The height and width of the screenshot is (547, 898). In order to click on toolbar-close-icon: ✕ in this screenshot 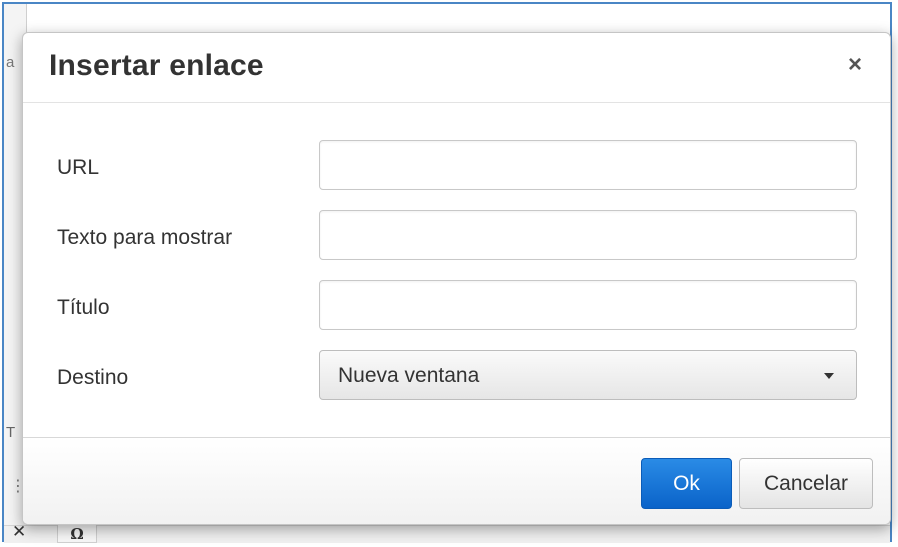, I will do `click(19, 532)`.